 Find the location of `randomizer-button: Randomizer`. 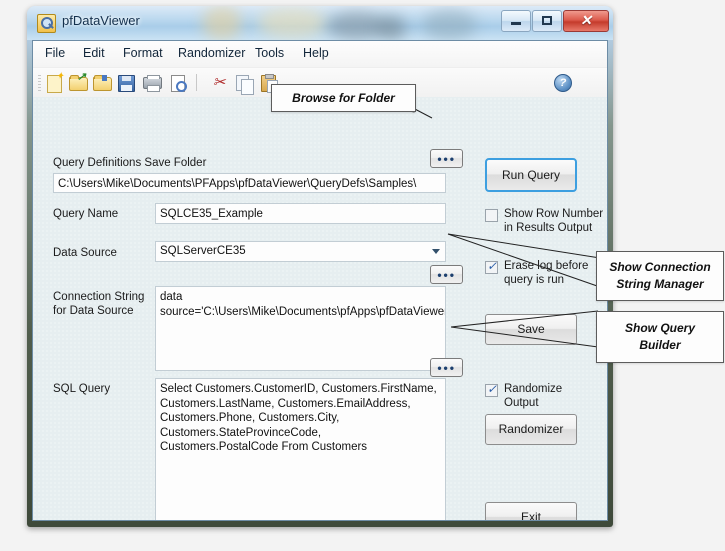

randomizer-button: Randomizer is located at coordinates (531, 429).